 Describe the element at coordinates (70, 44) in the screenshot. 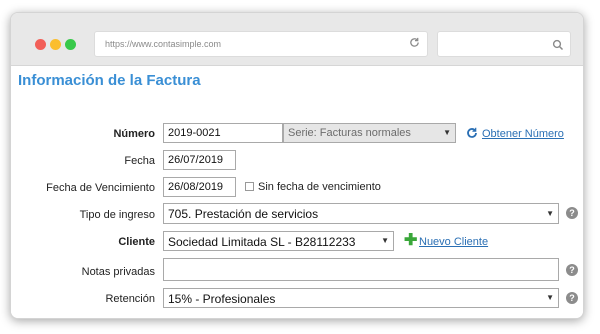

I see `zoom-window-button` at that location.